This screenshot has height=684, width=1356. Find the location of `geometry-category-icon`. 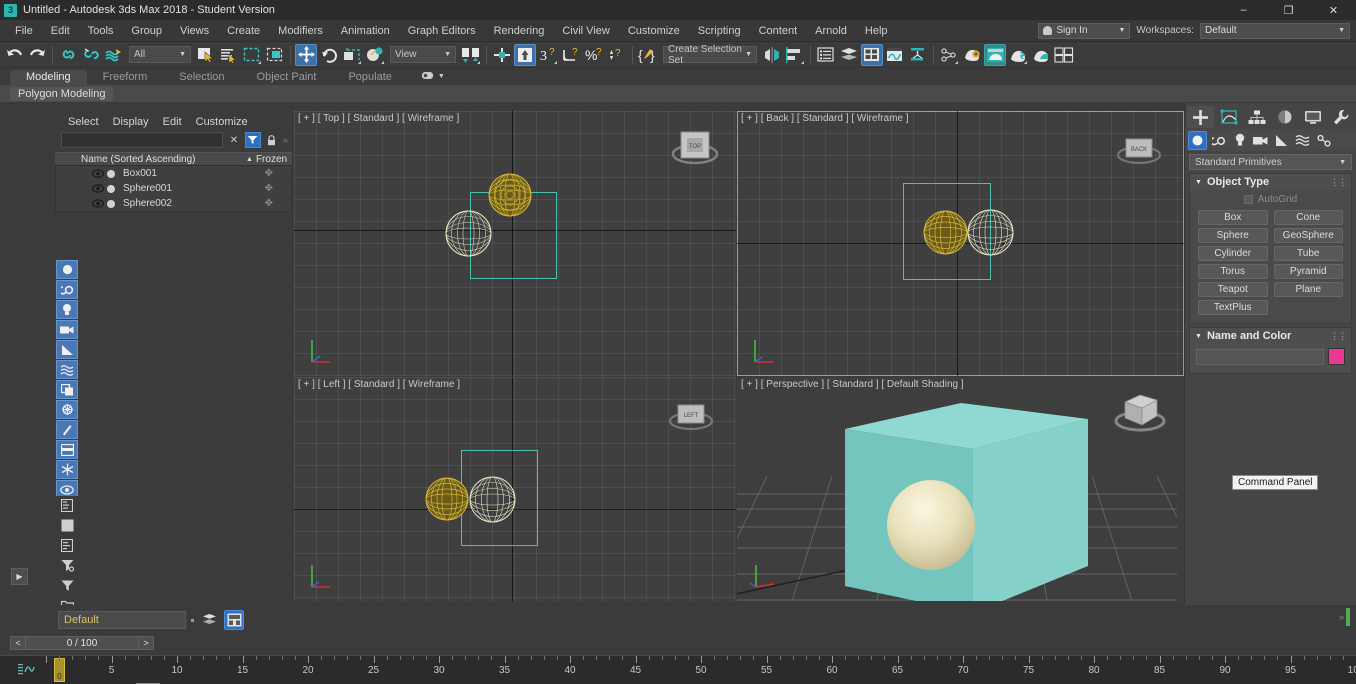

geometry-category-icon is located at coordinates (1197, 140).